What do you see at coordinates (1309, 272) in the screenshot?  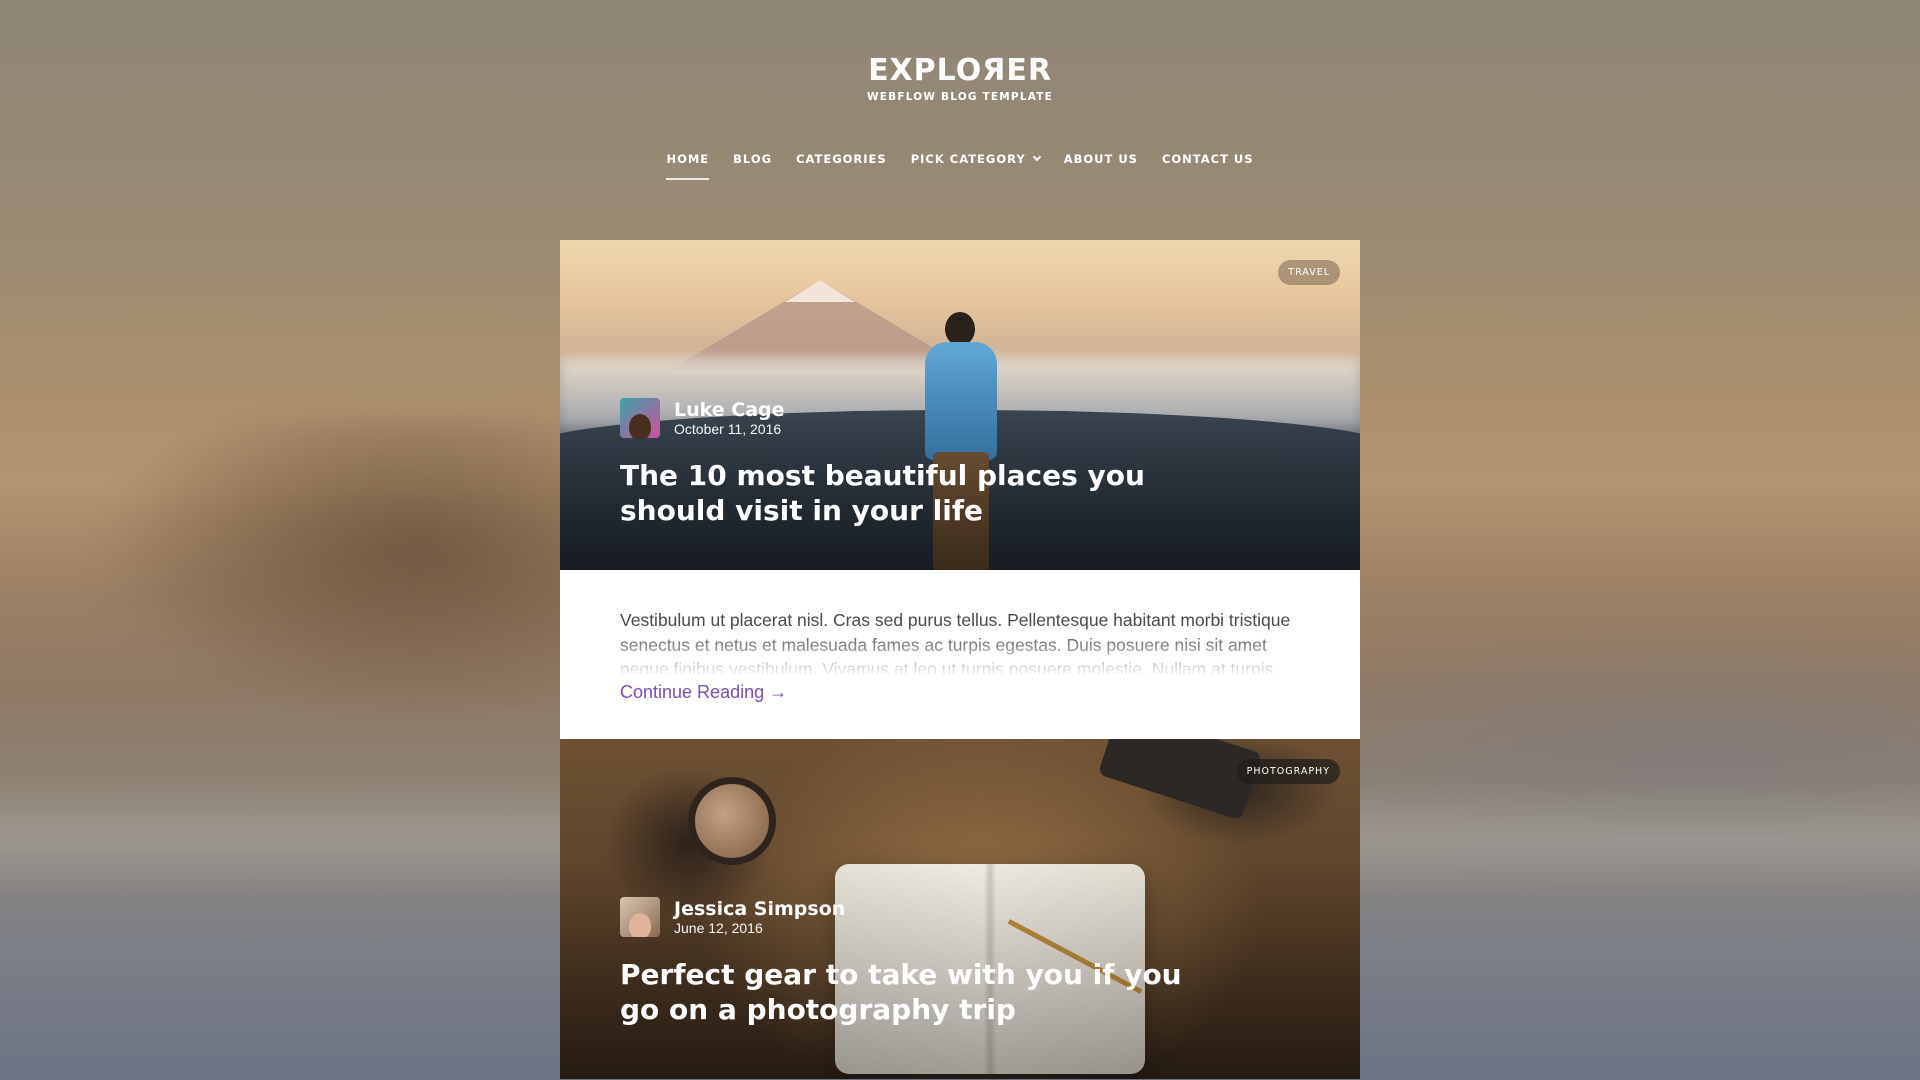 I see `category-tag: TRAVEL` at bounding box center [1309, 272].